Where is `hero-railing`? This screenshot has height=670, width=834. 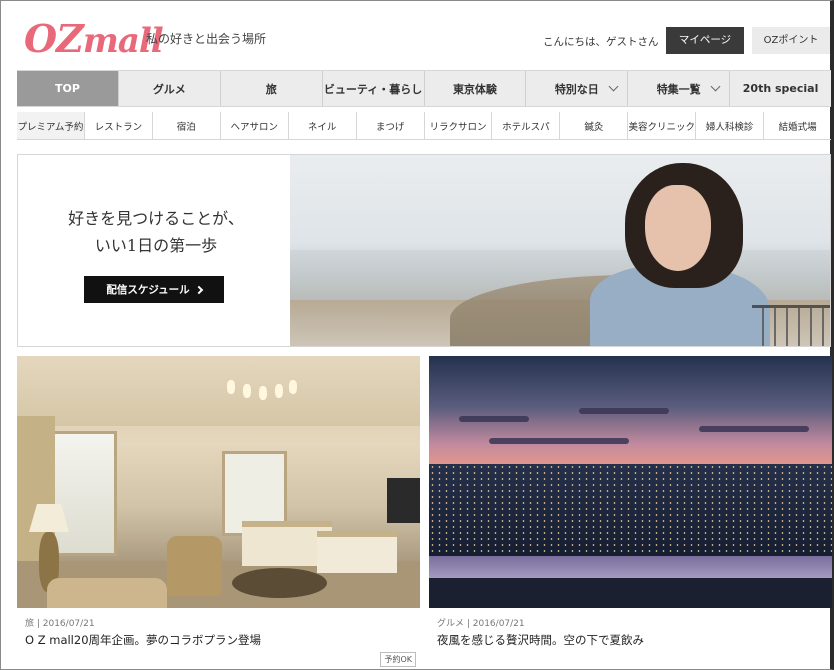 hero-railing is located at coordinates (791, 325).